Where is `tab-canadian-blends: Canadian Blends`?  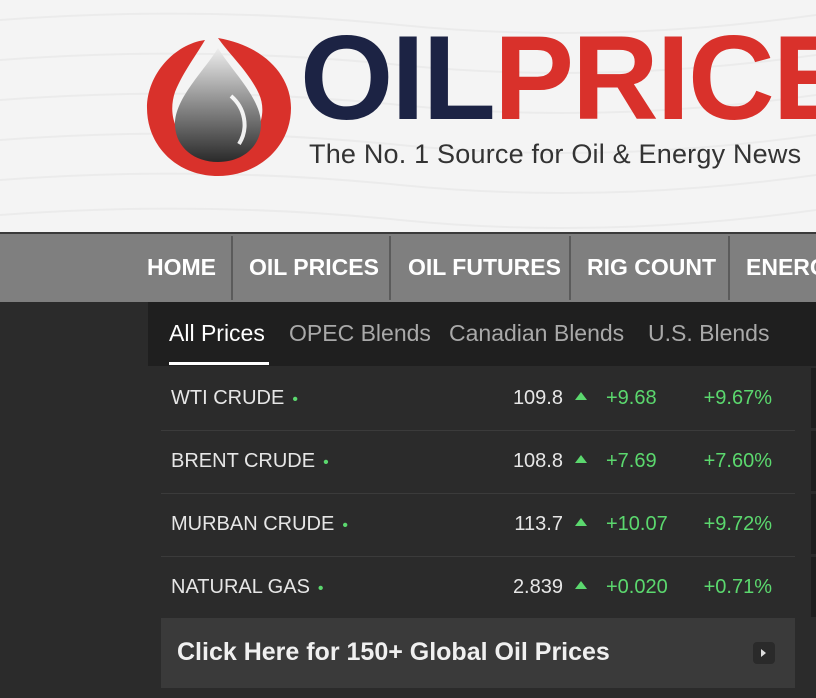 tab-canadian-blends: Canadian Blends is located at coordinates (536, 333).